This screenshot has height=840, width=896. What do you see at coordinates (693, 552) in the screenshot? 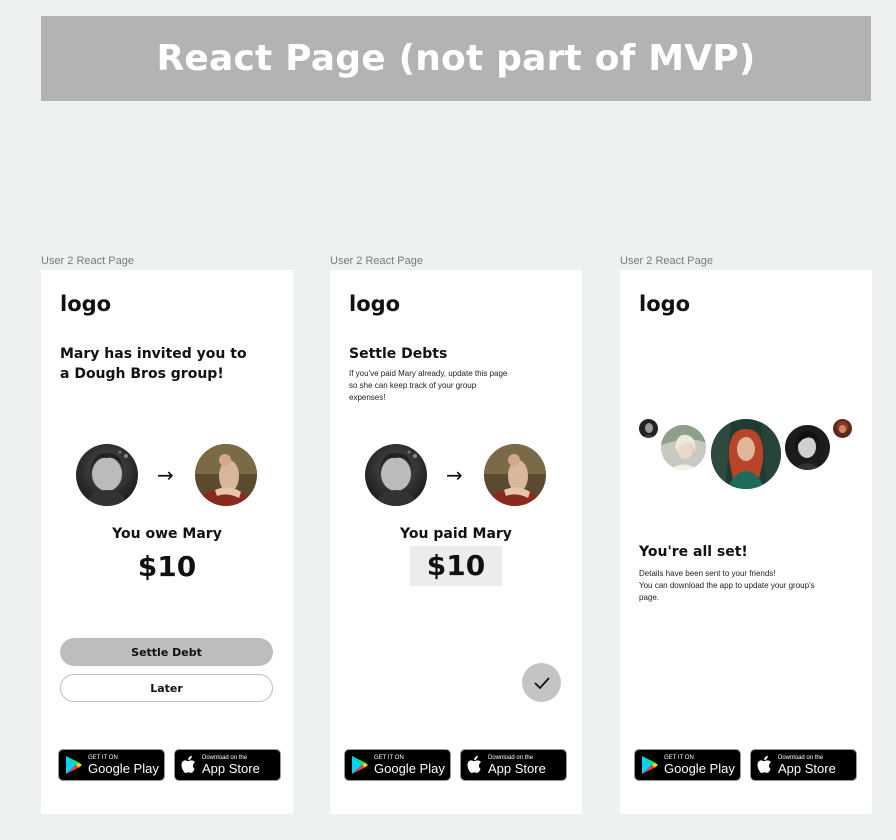
I see `all-set-heading: You're all set!` at bounding box center [693, 552].